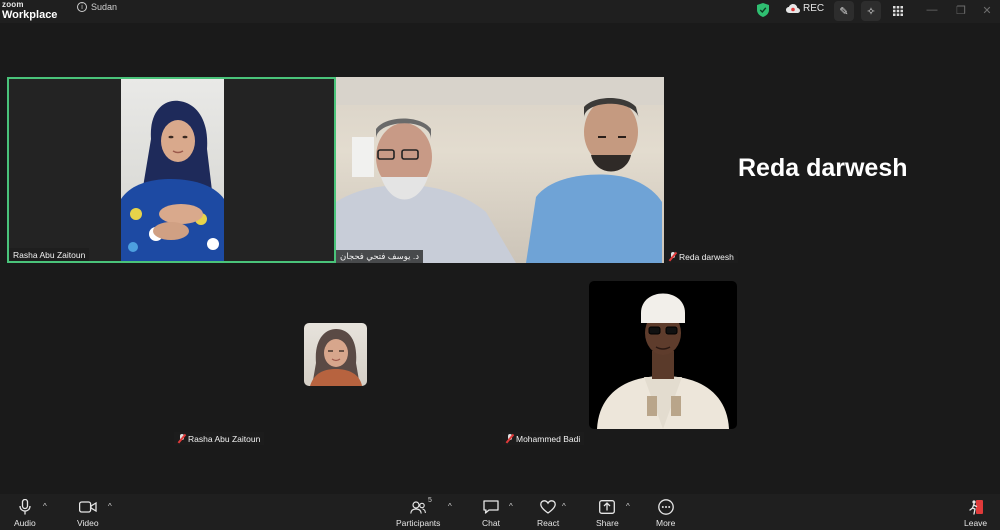 The image size is (1000, 530). I want to click on participant-name: د. يوسف فتحي فحجان, so click(379, 256).